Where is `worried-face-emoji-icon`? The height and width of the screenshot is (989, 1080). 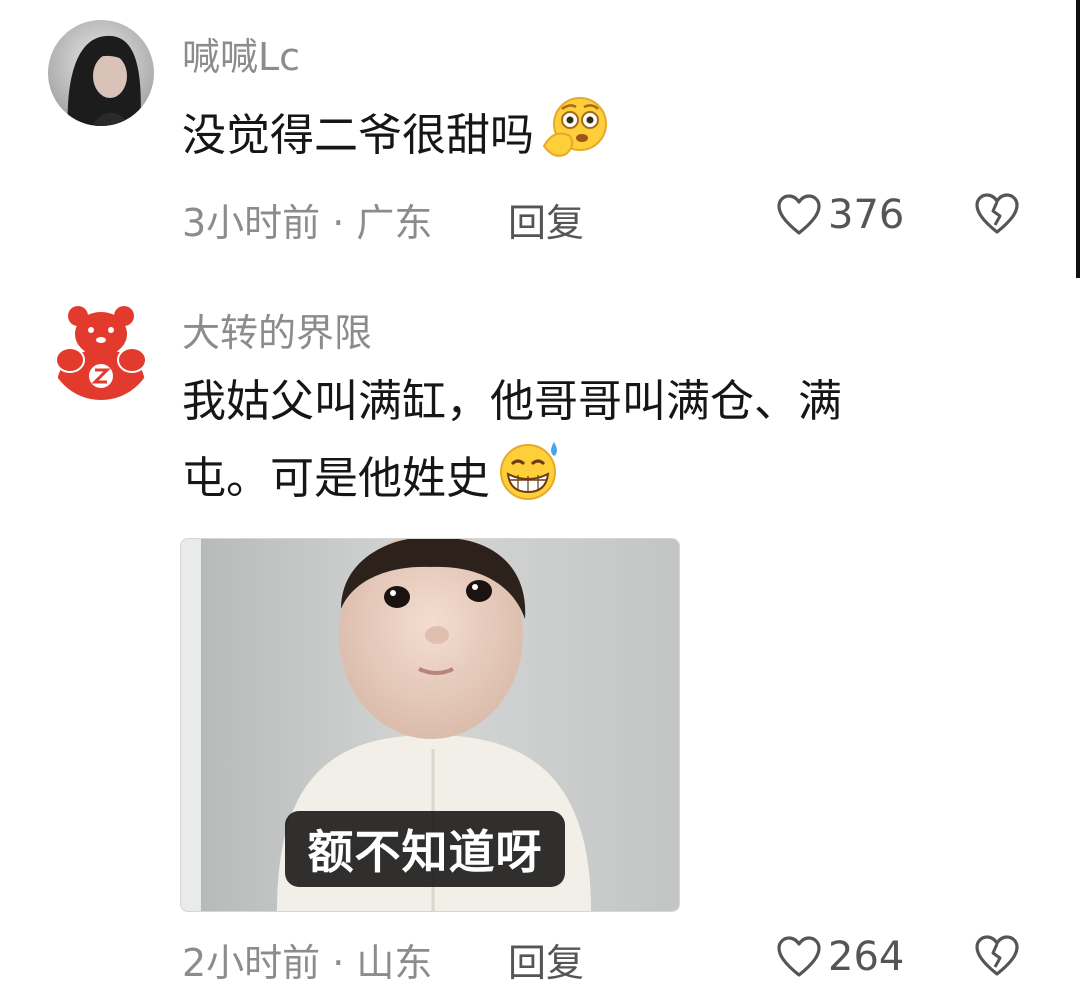 worried-face-emoji-icon is located at coordinates (577, 138).